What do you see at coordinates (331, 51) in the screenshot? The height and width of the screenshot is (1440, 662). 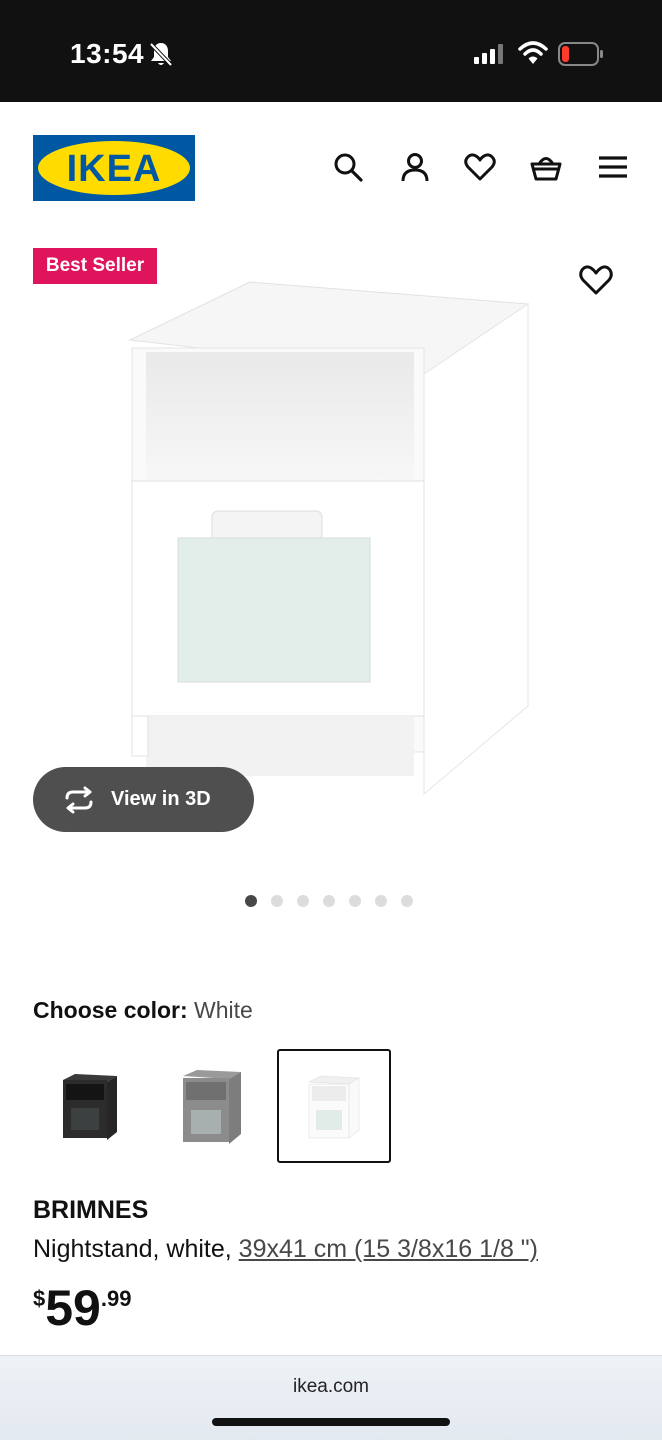 I see `status-bar: 13:54` at bounding box center [331, 51].